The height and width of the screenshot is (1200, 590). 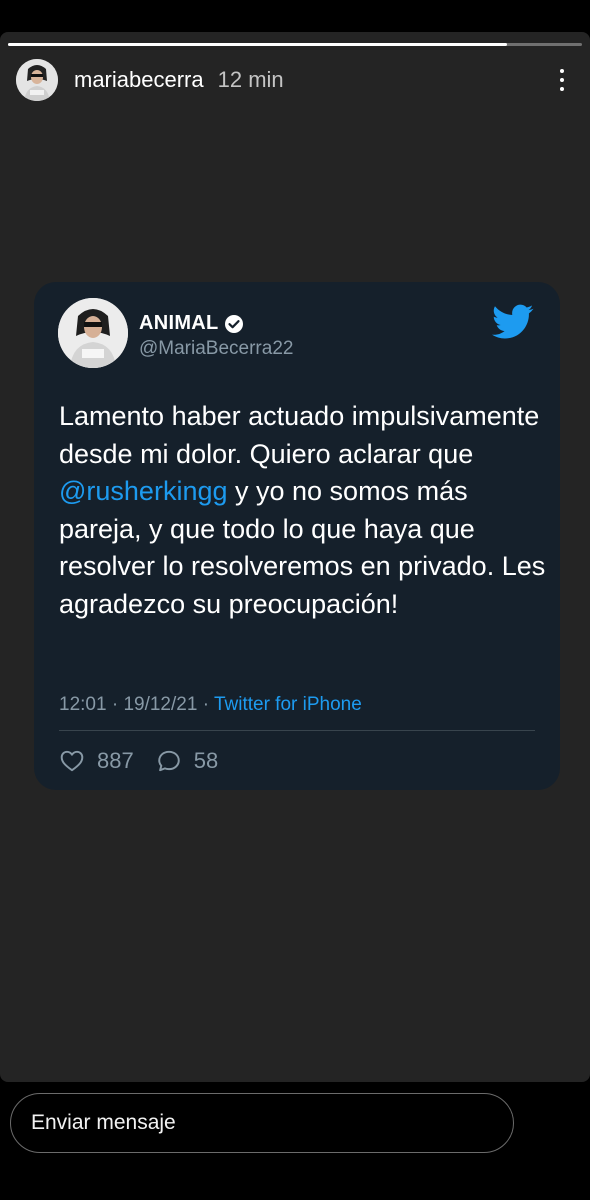 I want to click on tweet-source-link: Twitter for iPhone, so click(x=288, y=704).